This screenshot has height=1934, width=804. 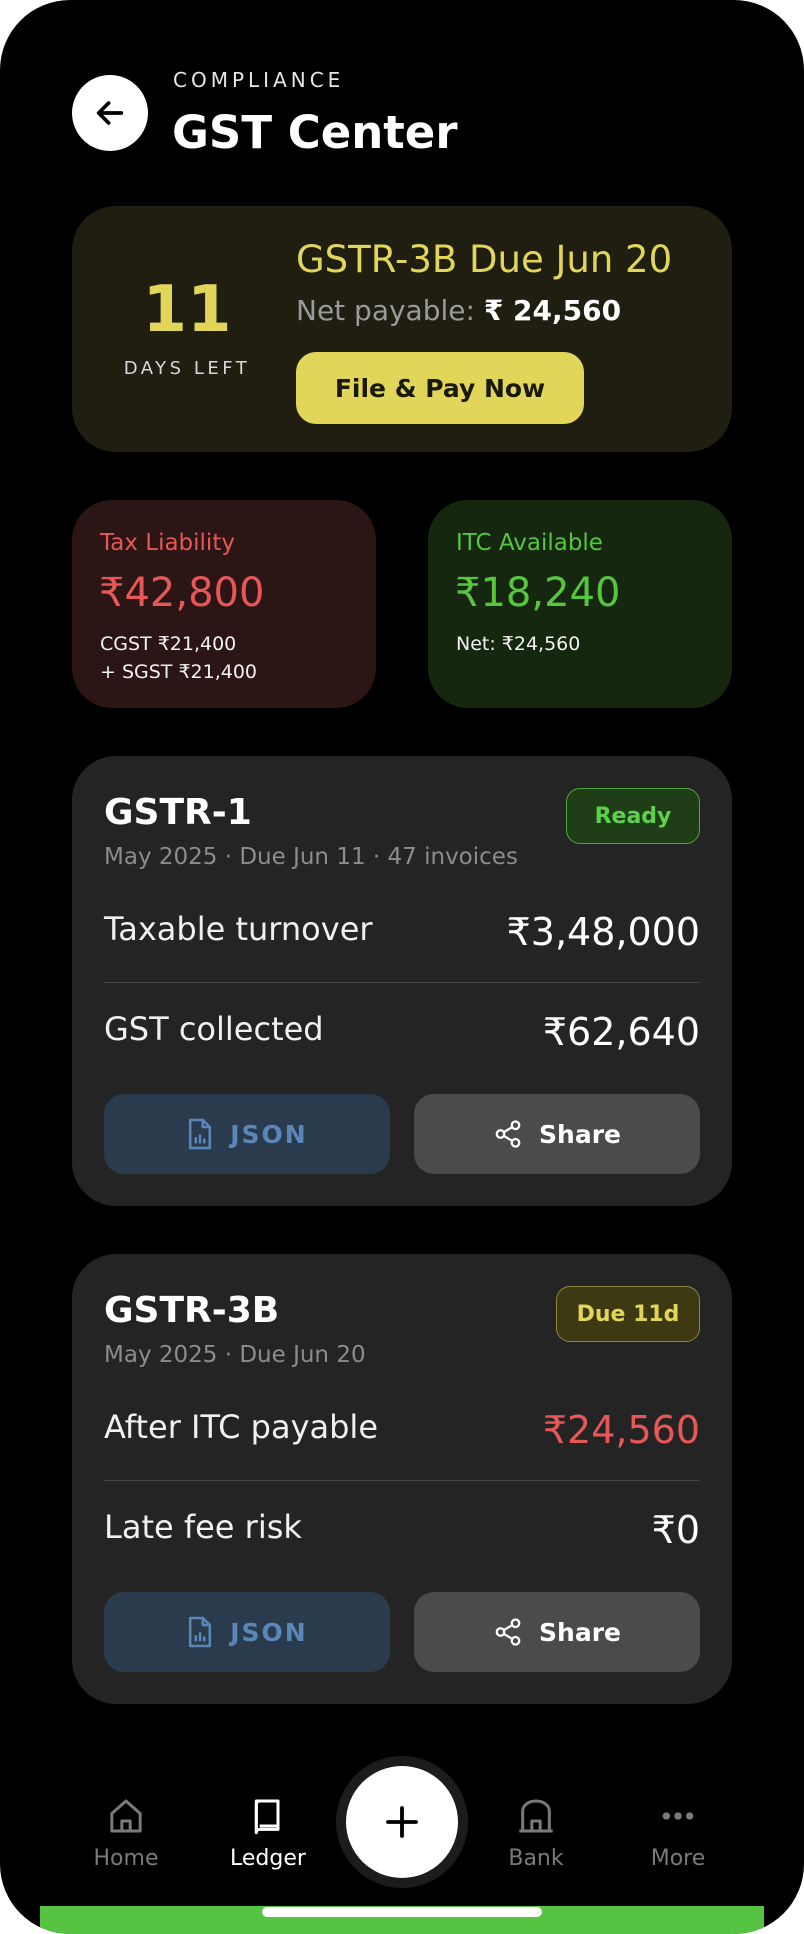 What do you see at coordinates (402, 1912) in the screenshot?
I see `home-indicator` at bounding box center [402, 1912].